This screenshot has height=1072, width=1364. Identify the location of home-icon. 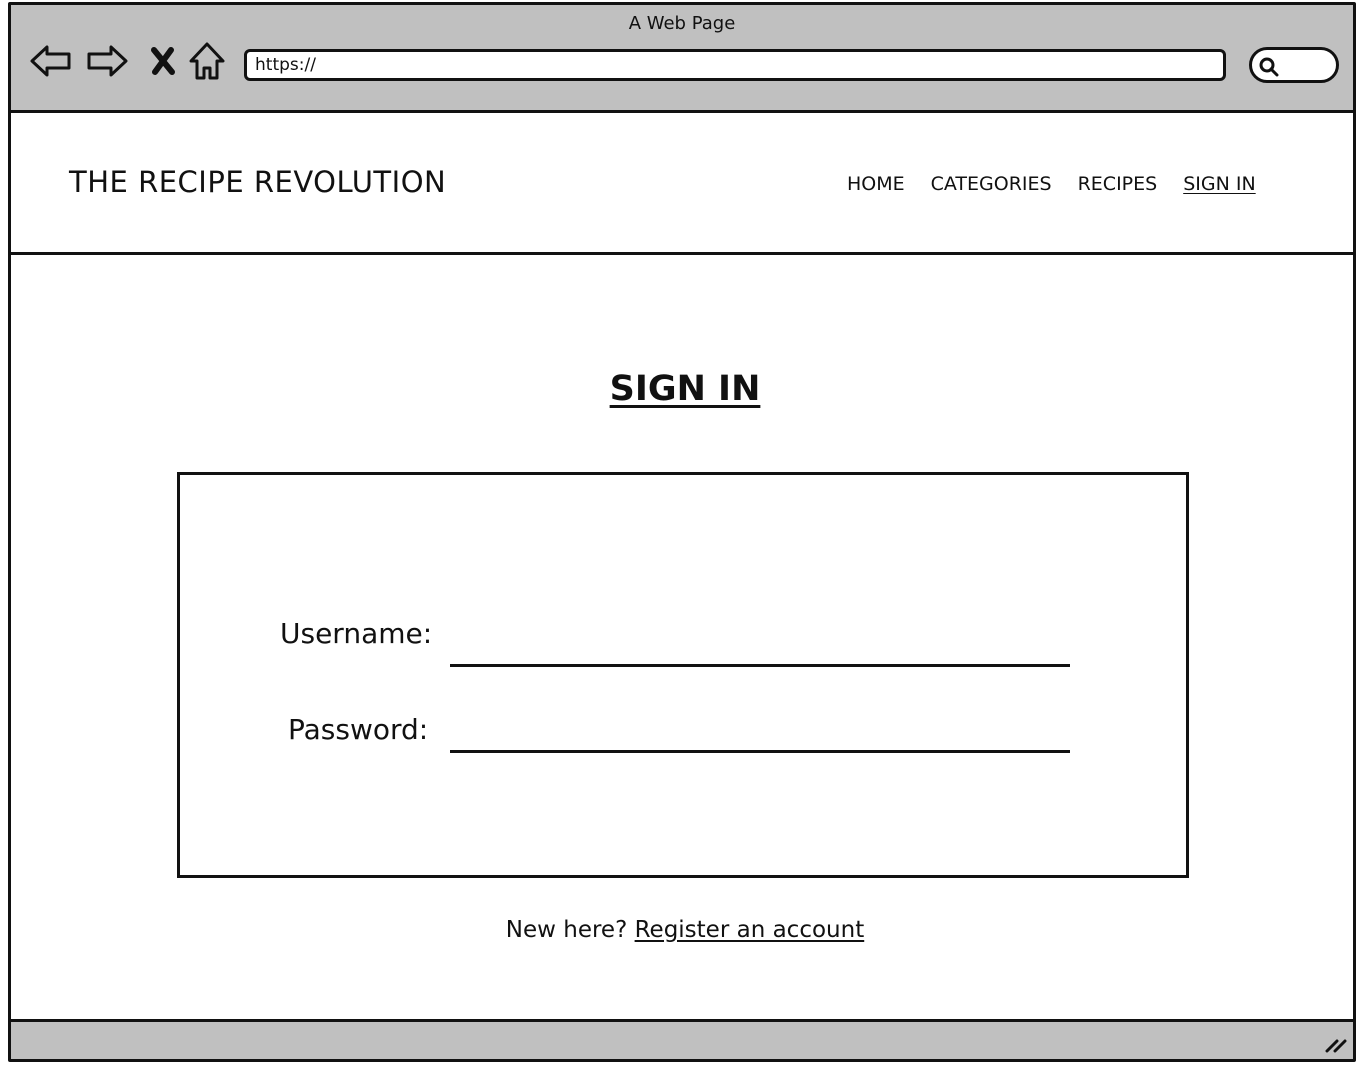
(207, 61).